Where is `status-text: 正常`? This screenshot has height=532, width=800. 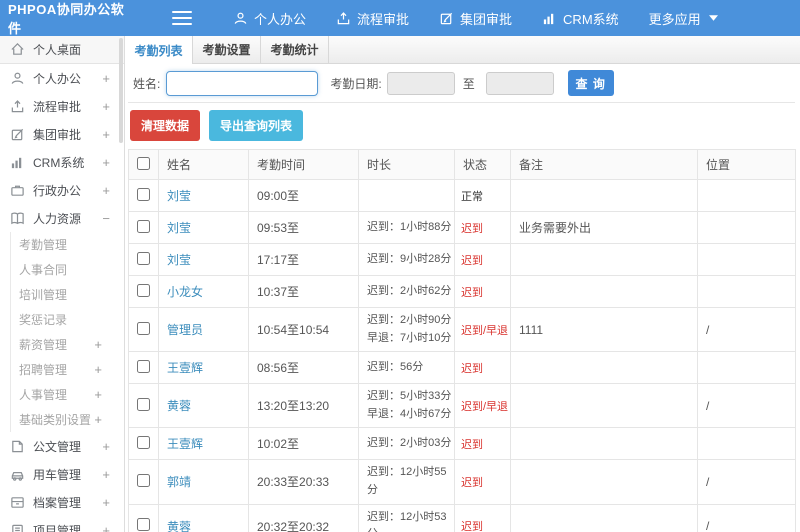 status-text: 正常 is located at coordinates (482, 195).